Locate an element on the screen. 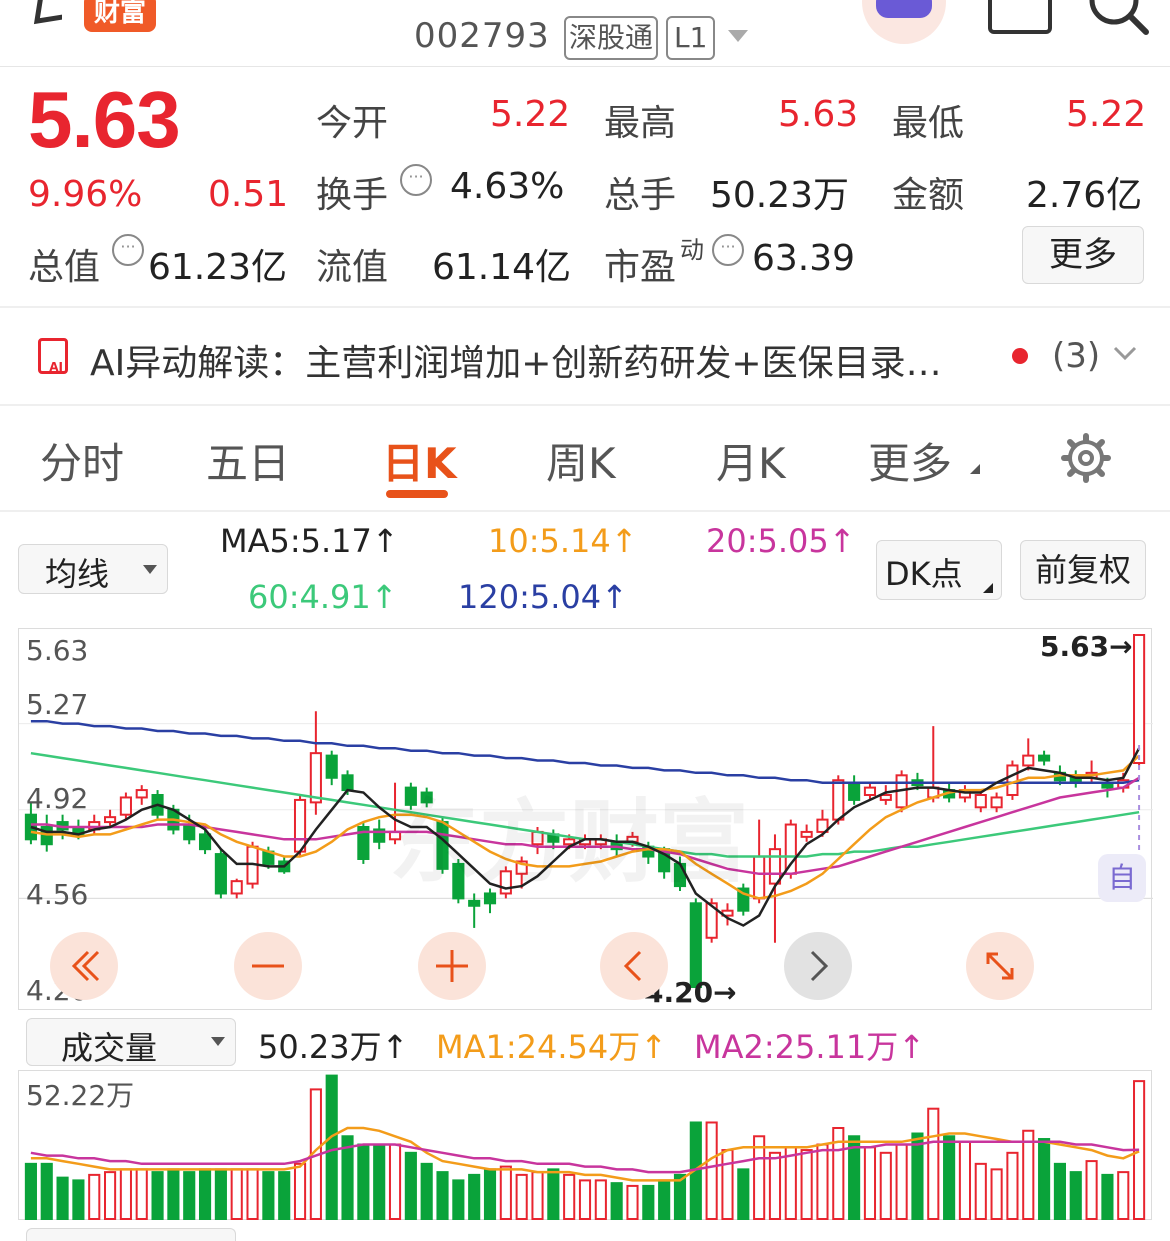  open-label: 今开 is located at coordinates (352, 123).